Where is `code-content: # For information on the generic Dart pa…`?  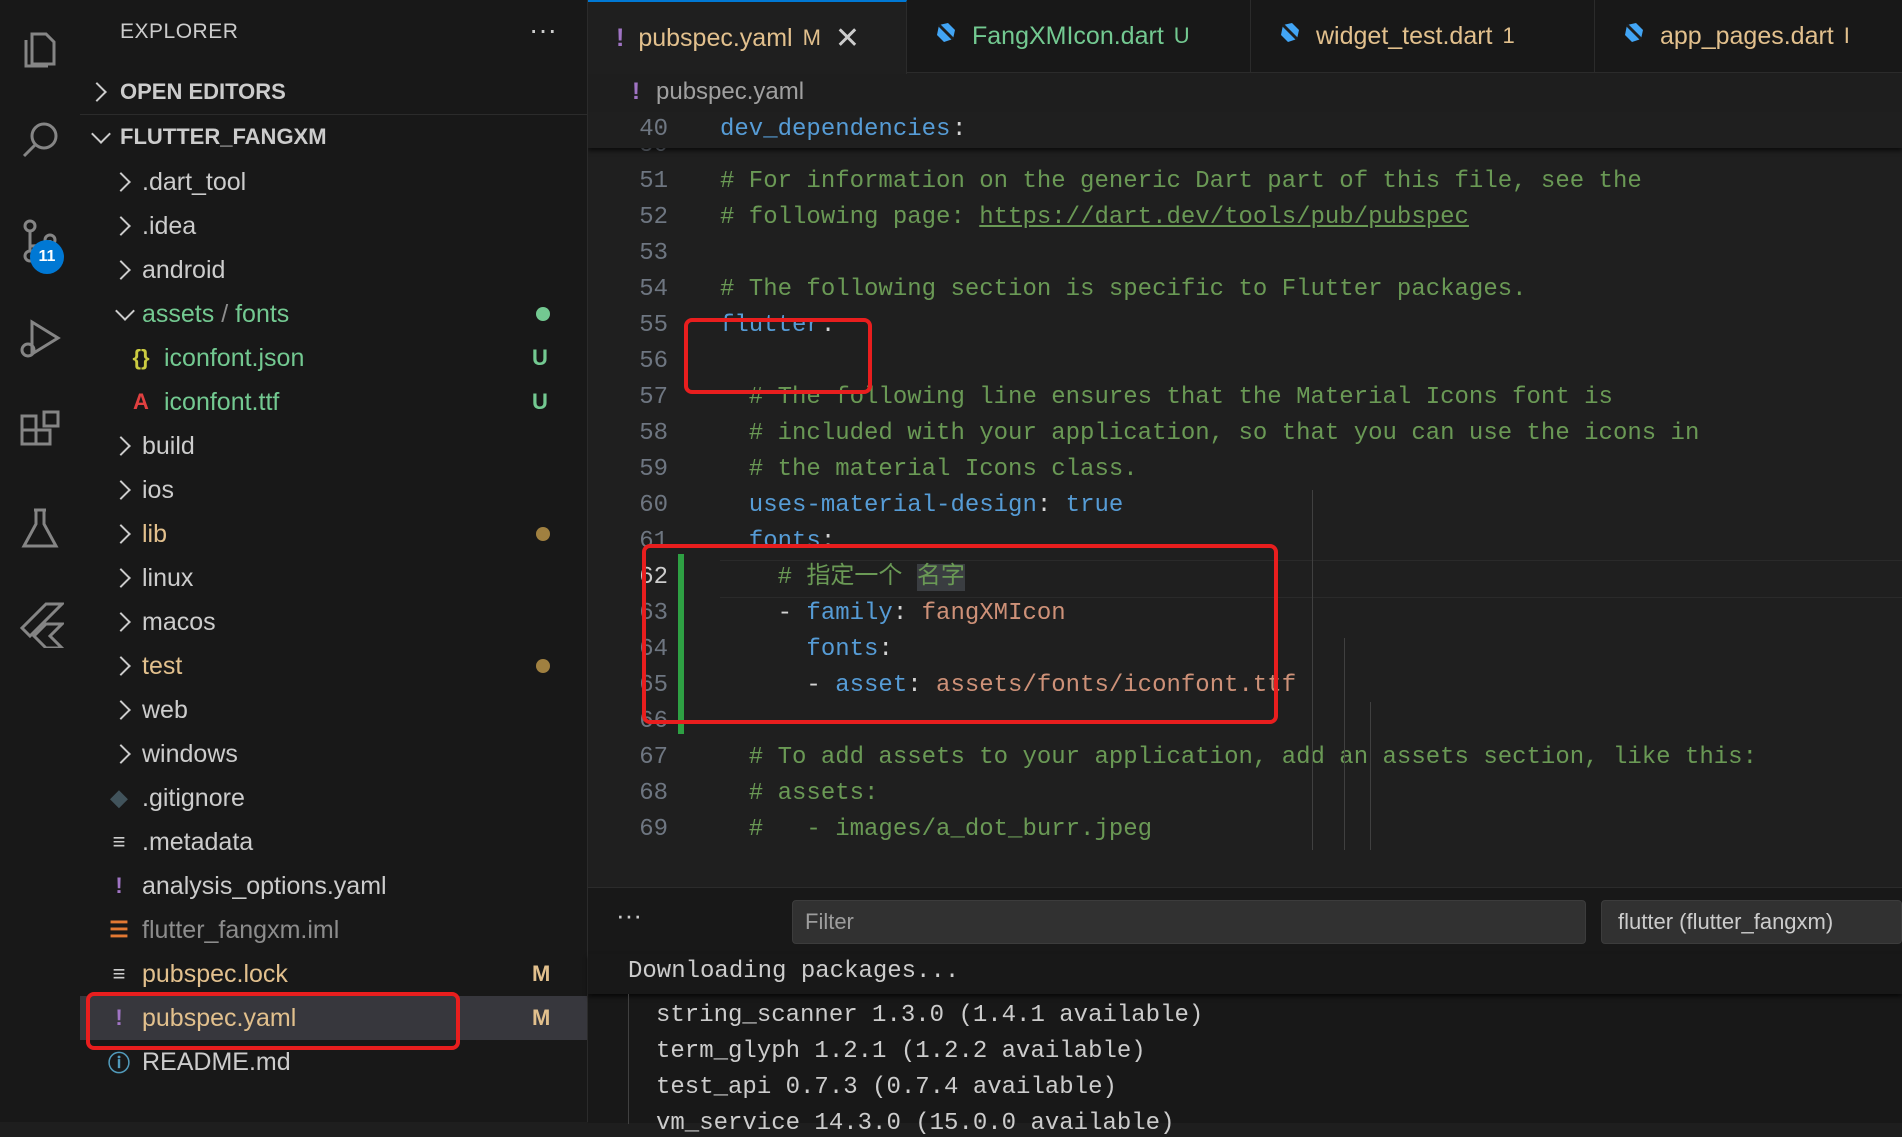 code-content: # For information on the generic Dart pa… is located at coordinates (1181, 182).